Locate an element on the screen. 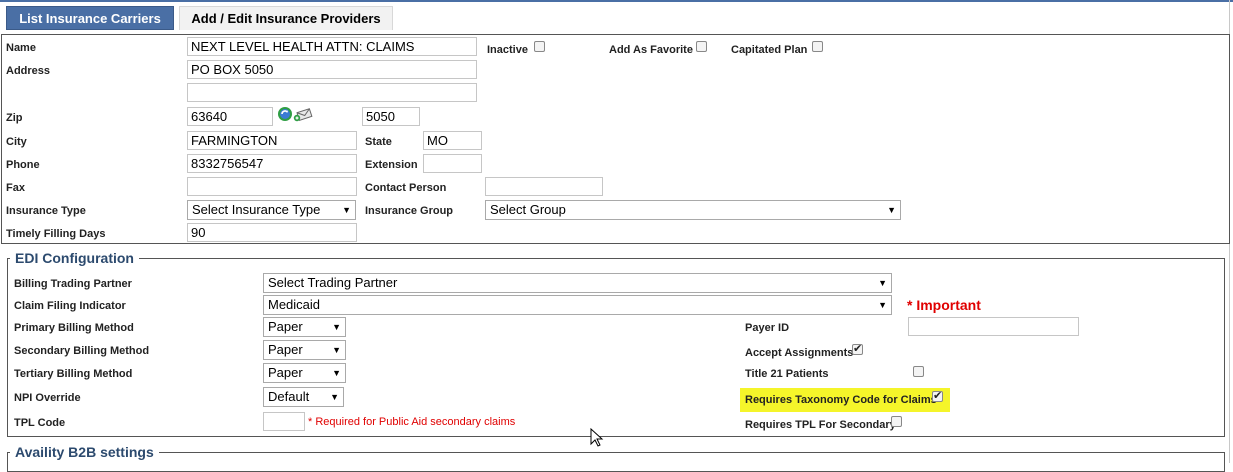 This screenshot has width=1233, height=472. tertiary-billing-label: Tertiary Billing Method is located at coordinates (73, 374).